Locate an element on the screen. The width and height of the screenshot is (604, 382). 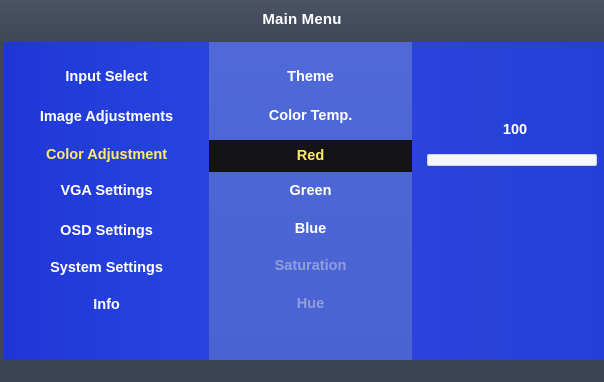
bottom-bar is located at coordinates (302, 371).